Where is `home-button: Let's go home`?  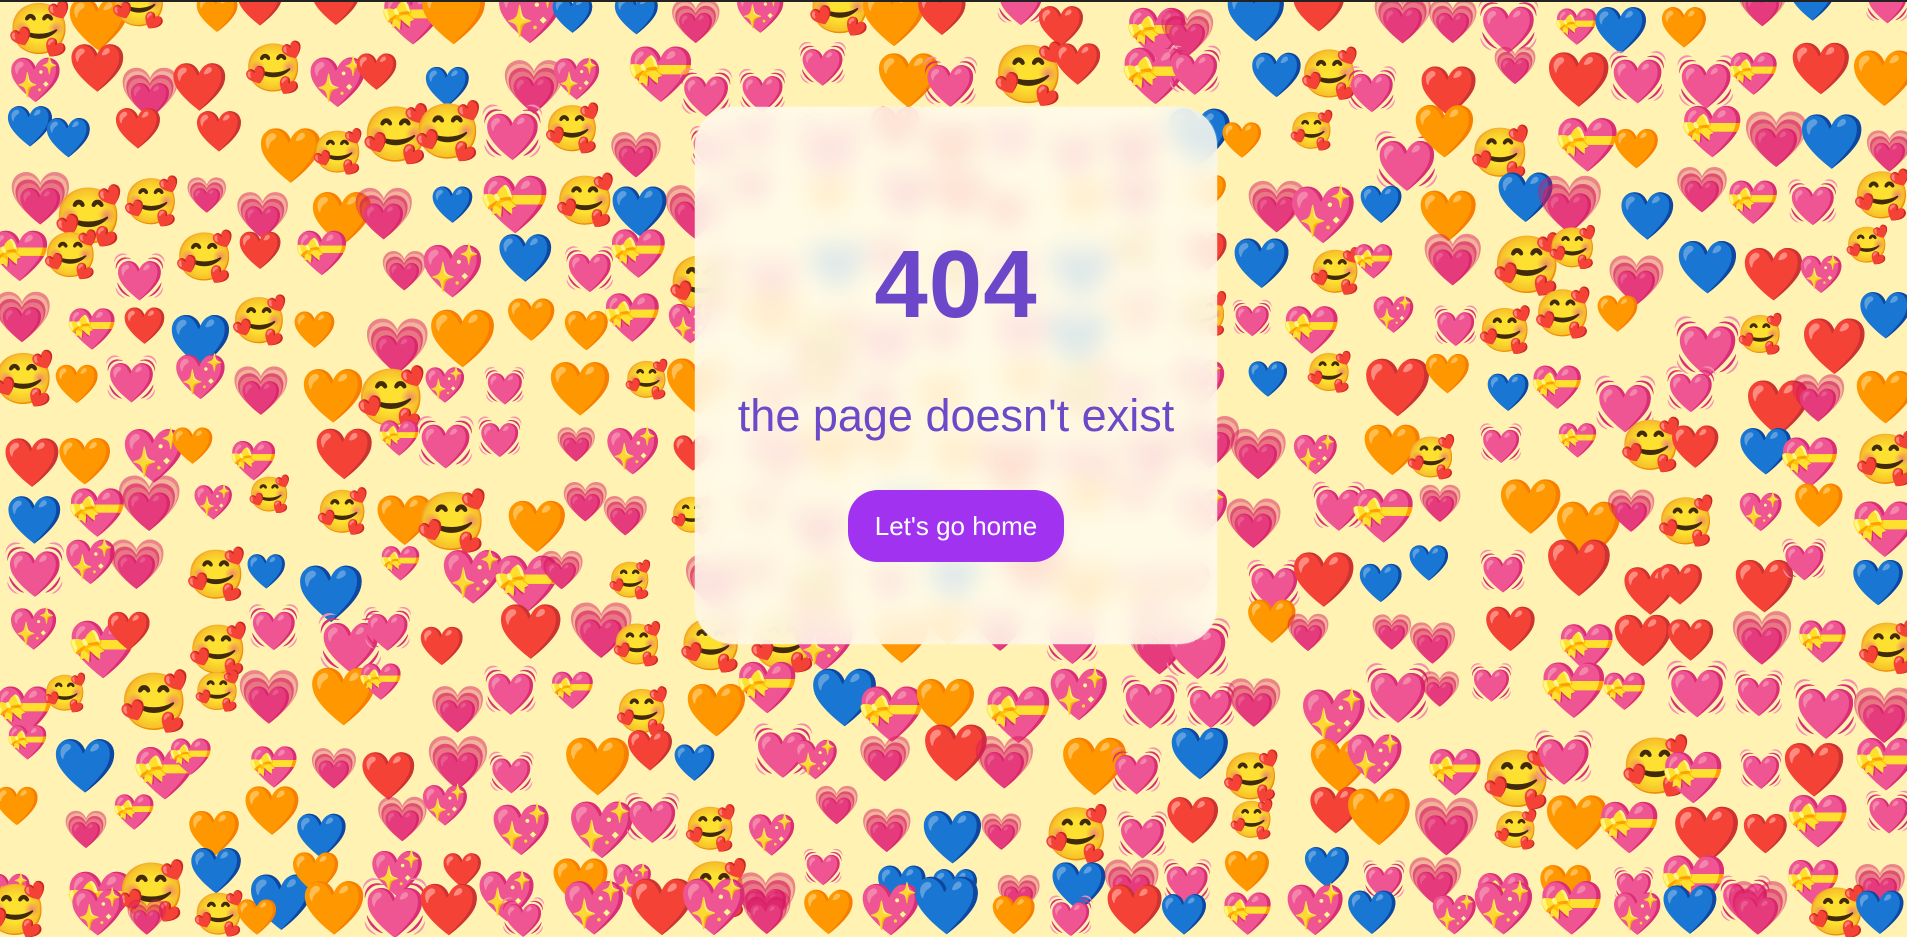
home-button: Let's go home is located at coordinates (956, 526).